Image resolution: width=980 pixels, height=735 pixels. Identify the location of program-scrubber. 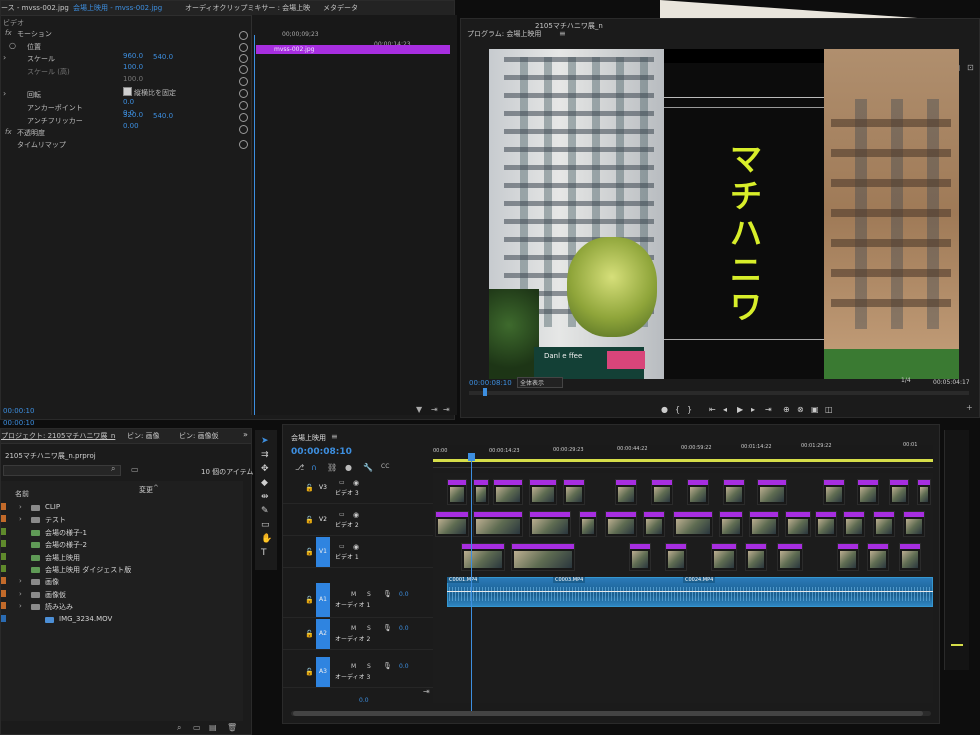
(719, 392).